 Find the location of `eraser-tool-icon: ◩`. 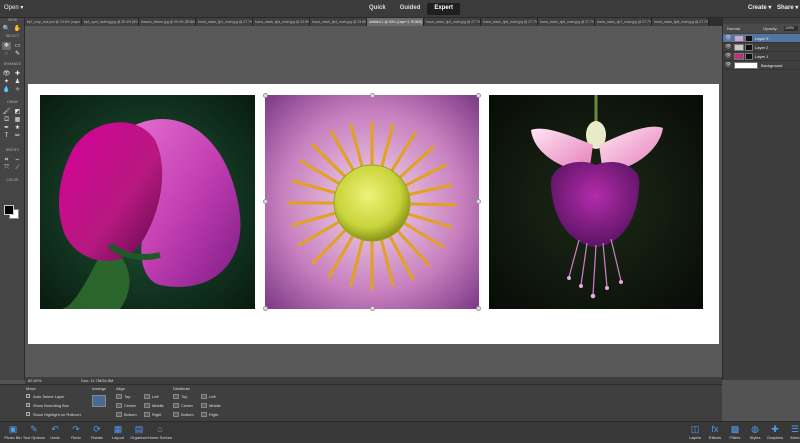

eraser-tool-icon: ◩ is located at coordinates (17, 112).